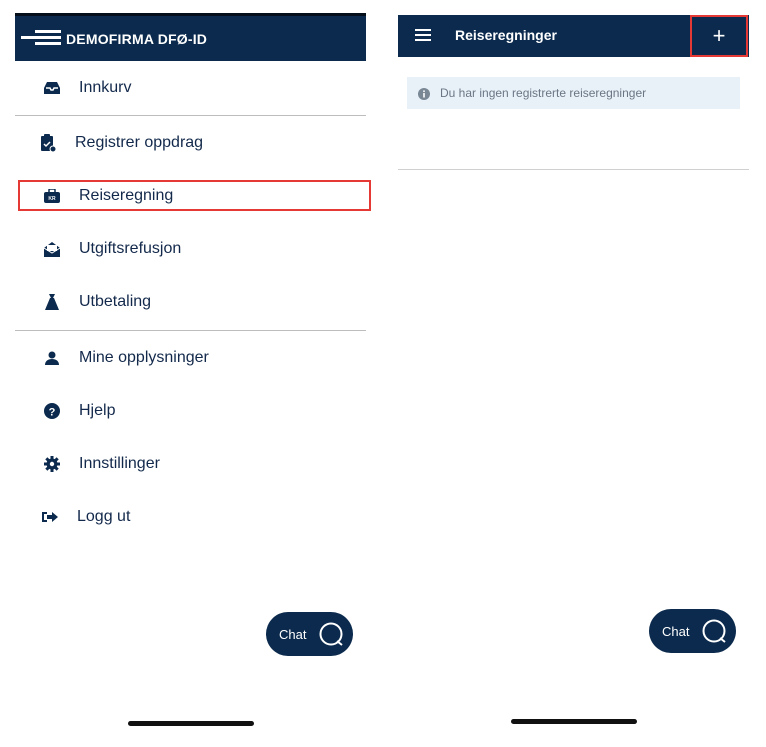 This screenshot has width=766, height=747. Describe the element at coordinates (190, 517) in the screenshot. I see `menu-item-logg-ut: Logg ut` at that location.